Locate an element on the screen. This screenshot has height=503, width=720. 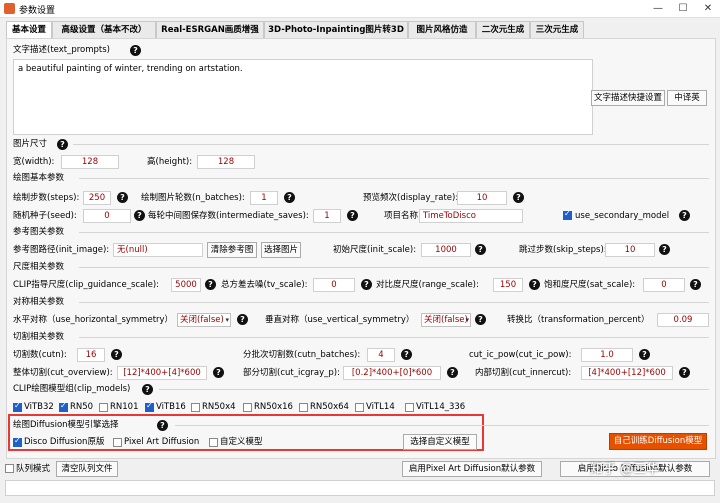
pixel-art-default-button: 启用Pixel Art Diffusion默认参数 is located at coordinates (472, 469).